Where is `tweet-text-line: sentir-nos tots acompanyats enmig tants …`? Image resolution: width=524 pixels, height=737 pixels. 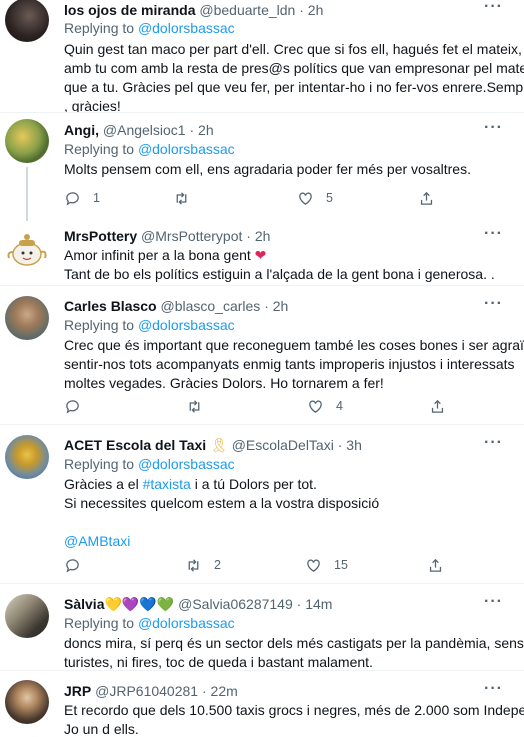 tweet-text-line: sentir-nos tots acompanyats enmig tants … is located at coordinates (289, 364).